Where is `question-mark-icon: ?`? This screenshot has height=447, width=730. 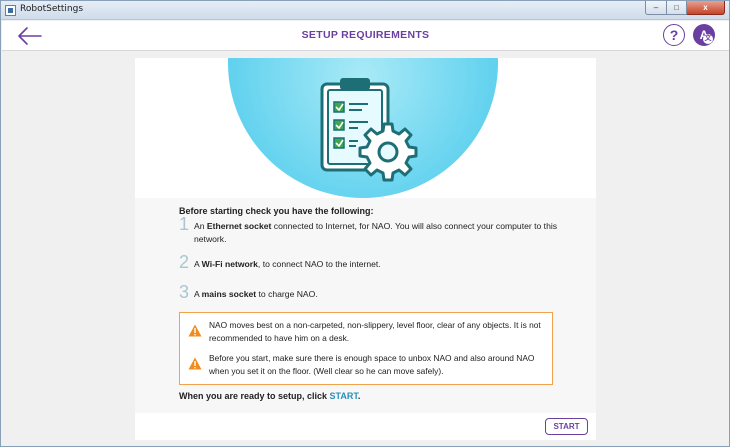 question-mark-icon: ? is located at coordinates (674, 35).